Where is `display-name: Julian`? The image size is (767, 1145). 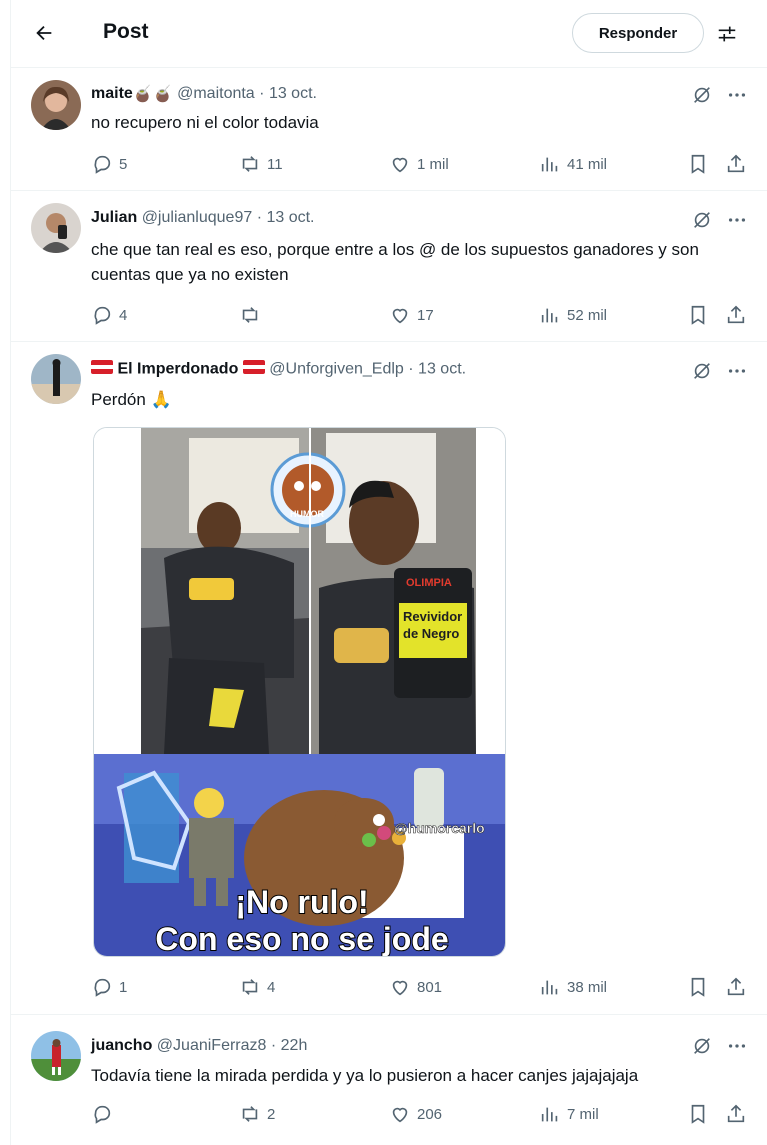 display-name: Julian is located at coordinates (114, 217).